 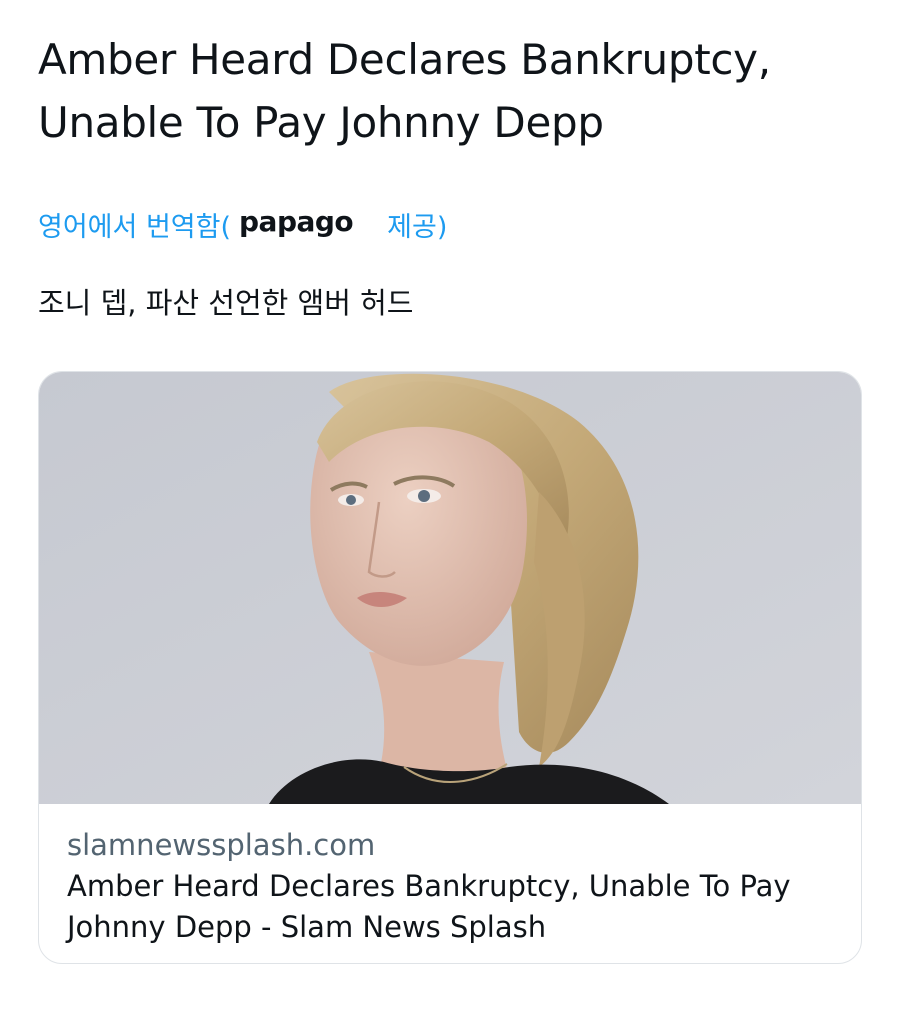 I want to click on translation-provider-suffix: 제공), so click(x=417, y=224).